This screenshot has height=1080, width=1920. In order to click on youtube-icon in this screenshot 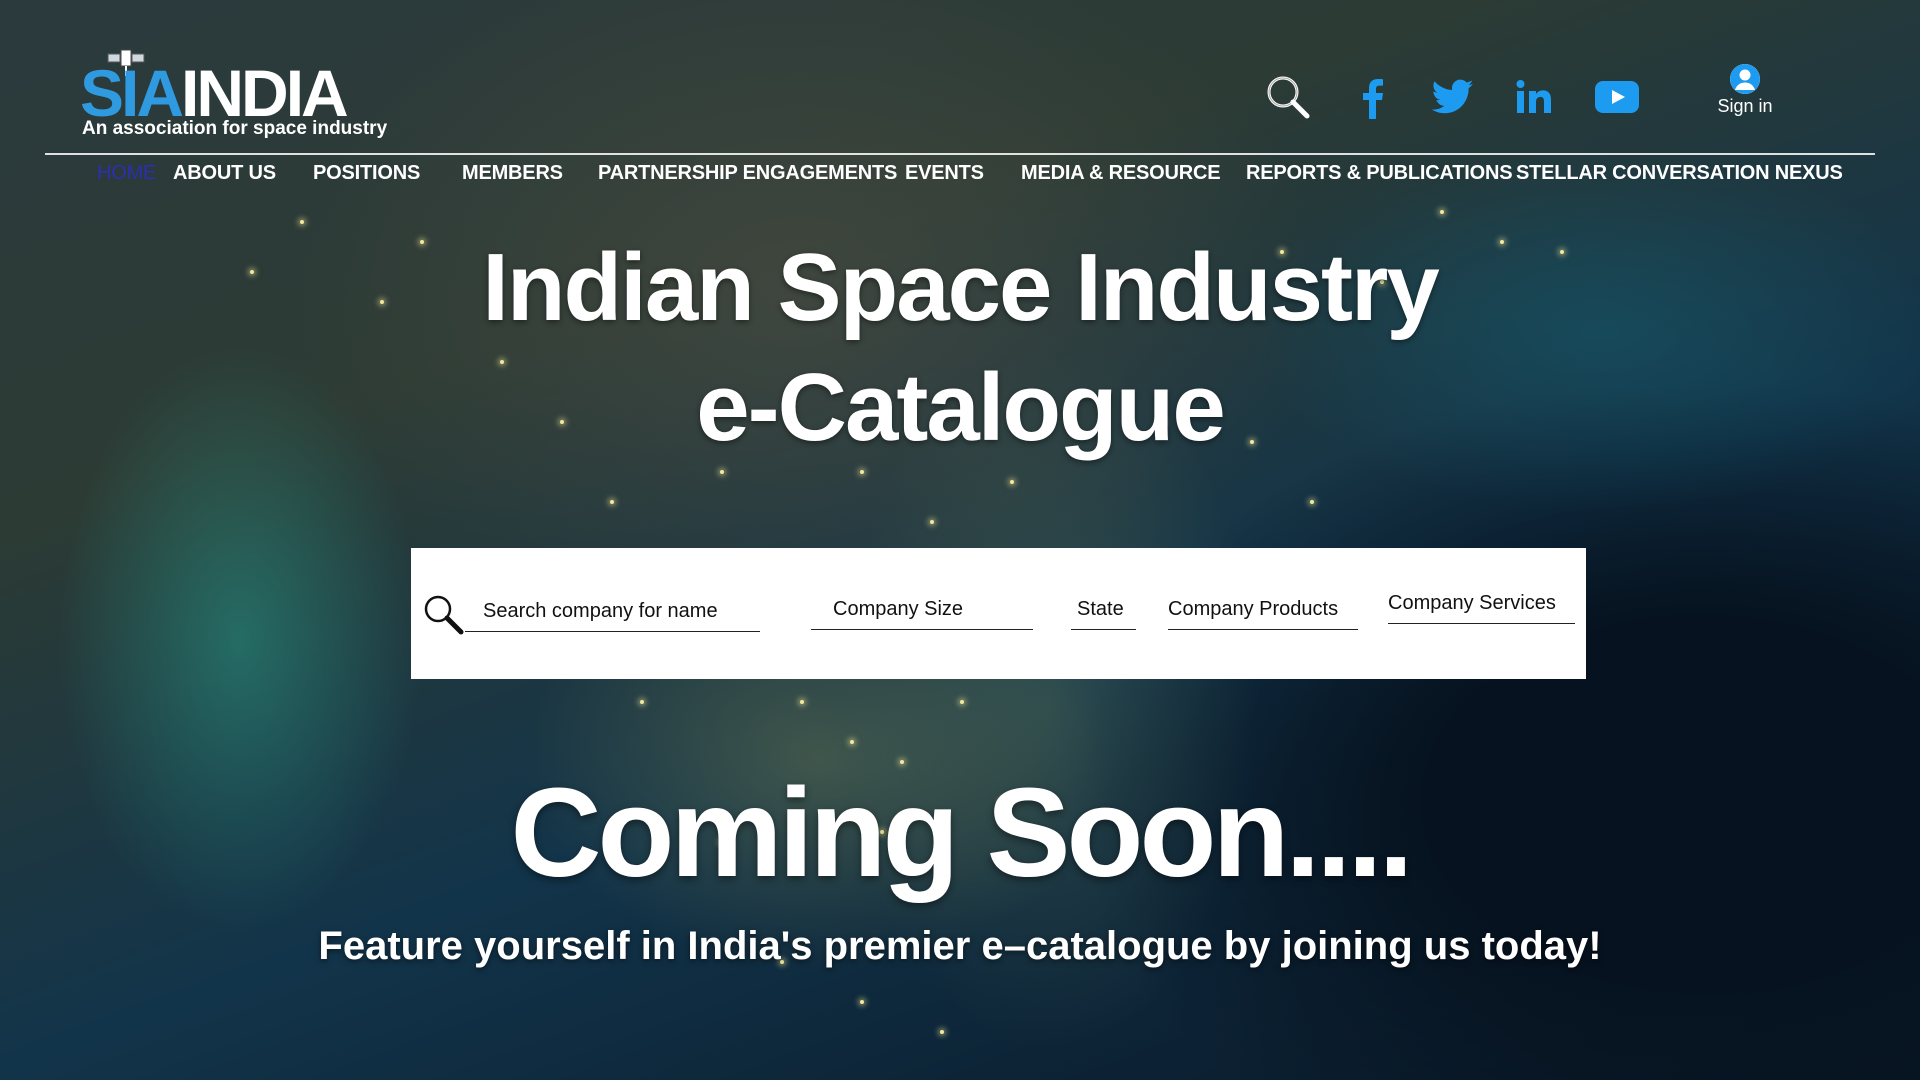, I will do `click(1617, 97)`.